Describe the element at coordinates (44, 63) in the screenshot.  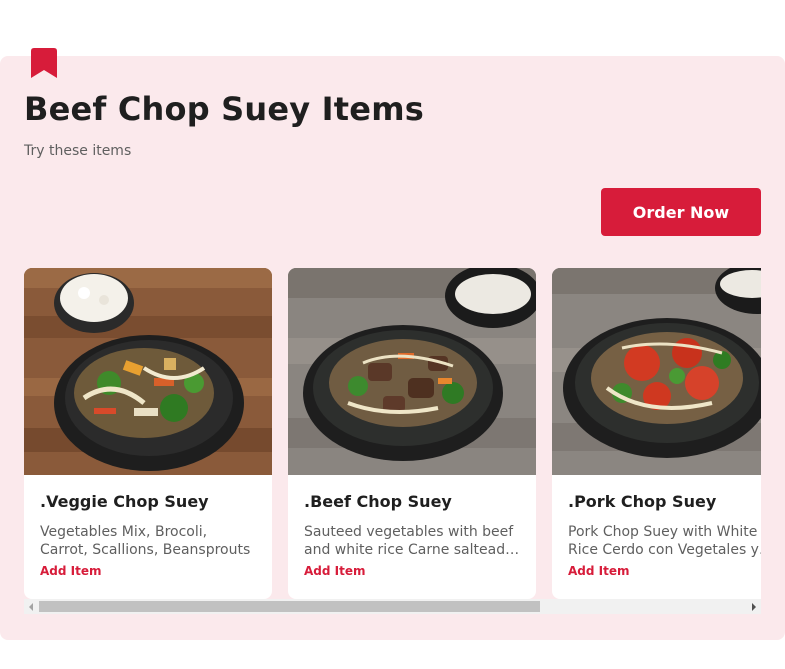
I see `bookmark-icon` at that location.